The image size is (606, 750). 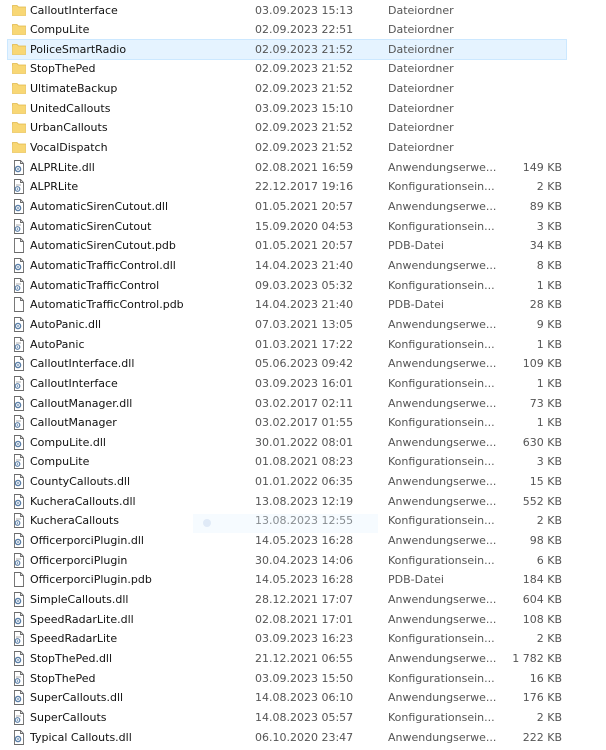 What do you see at coordinates (542, 698) in the screenshot?
I see `file-size: 176 KB` at bounding box center [542, 698].